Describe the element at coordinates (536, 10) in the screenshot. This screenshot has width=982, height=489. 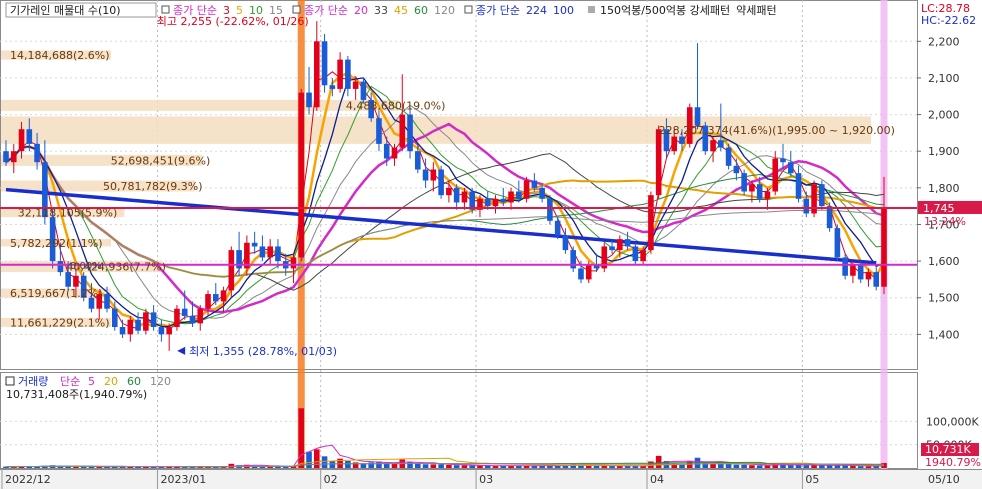
I see `ma-legend-item: 224` at that location.